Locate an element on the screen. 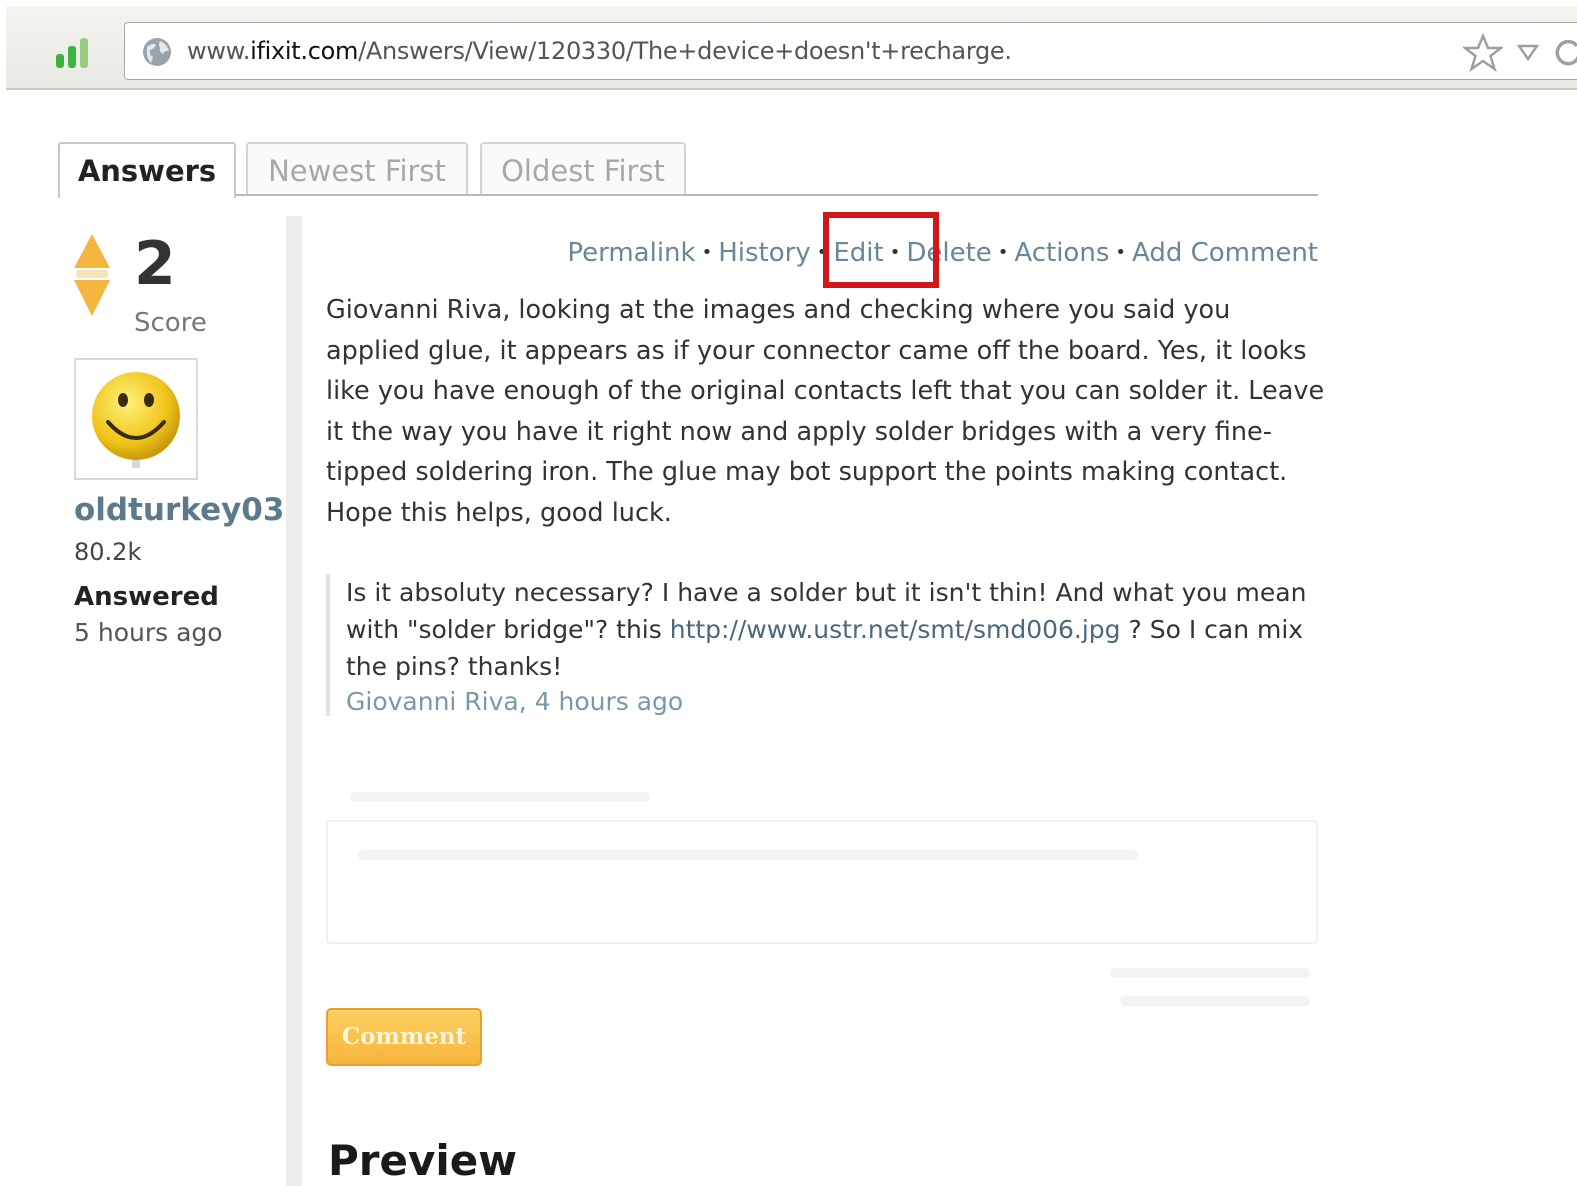 This screenshot has height=1186, width=1577. faded-label is located at coordinates (500, 797).